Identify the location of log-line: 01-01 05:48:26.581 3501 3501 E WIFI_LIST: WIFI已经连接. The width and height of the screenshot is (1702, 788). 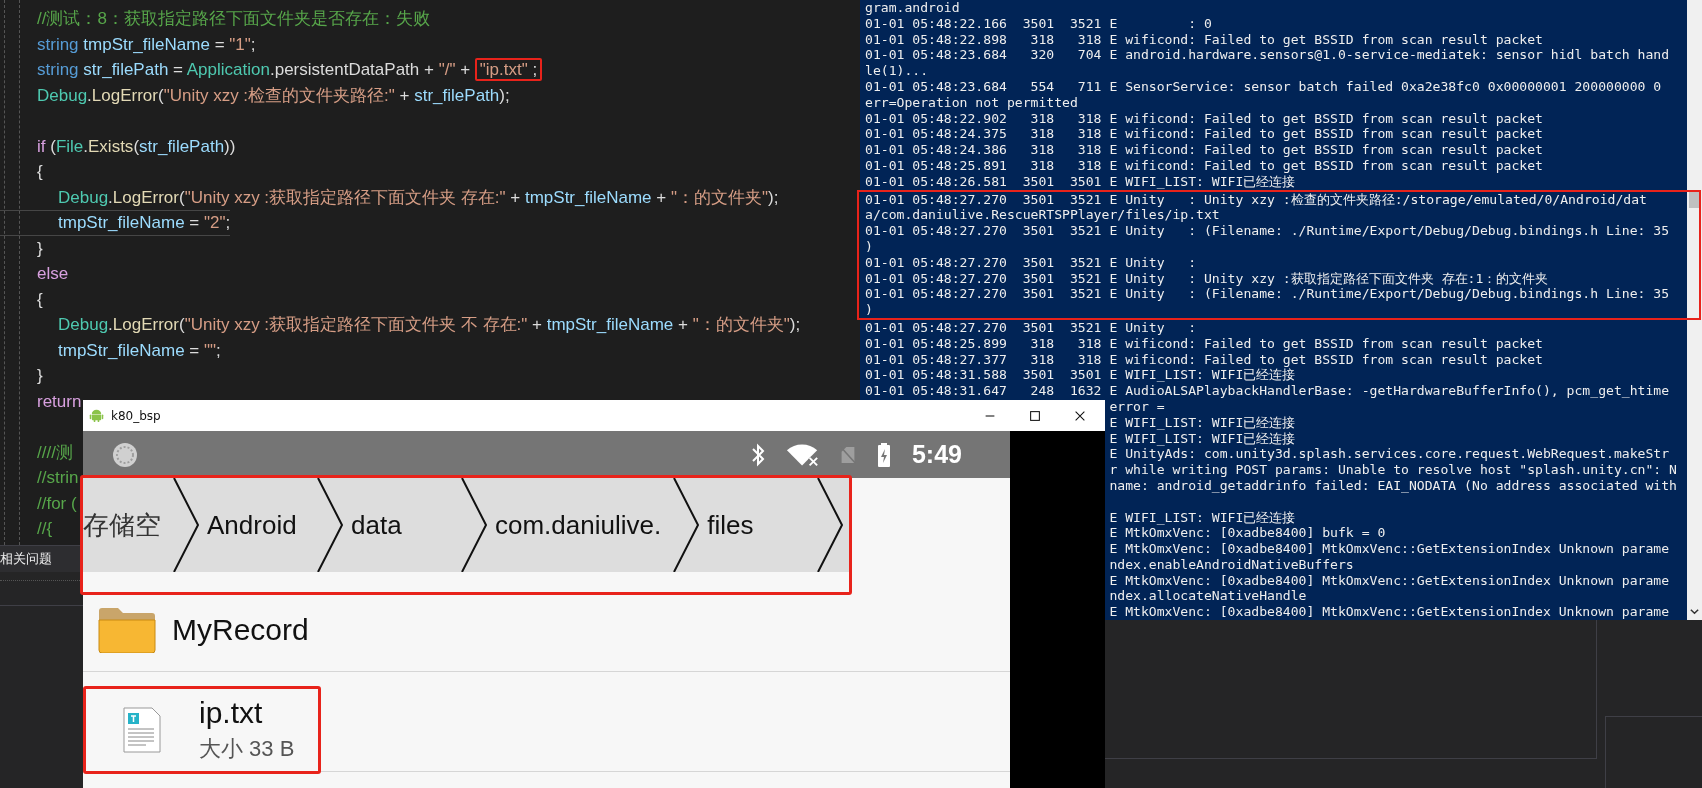
(1081, 181).